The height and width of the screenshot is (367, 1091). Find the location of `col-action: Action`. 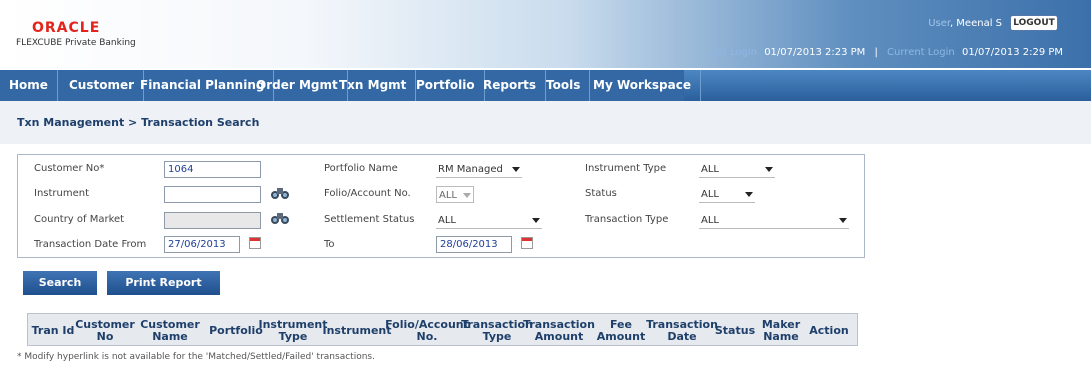

col-action: Action is located at coordinates (829, 330).